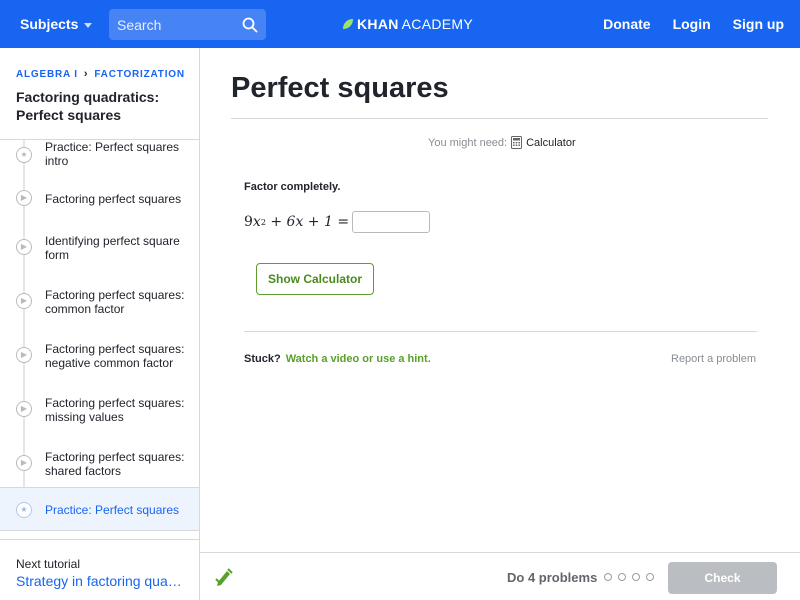 The image size is (800, 600). What do you see at coordinates (250, 25) in the screenshot?
I see `search-icon` at bounding box center [250, 25].